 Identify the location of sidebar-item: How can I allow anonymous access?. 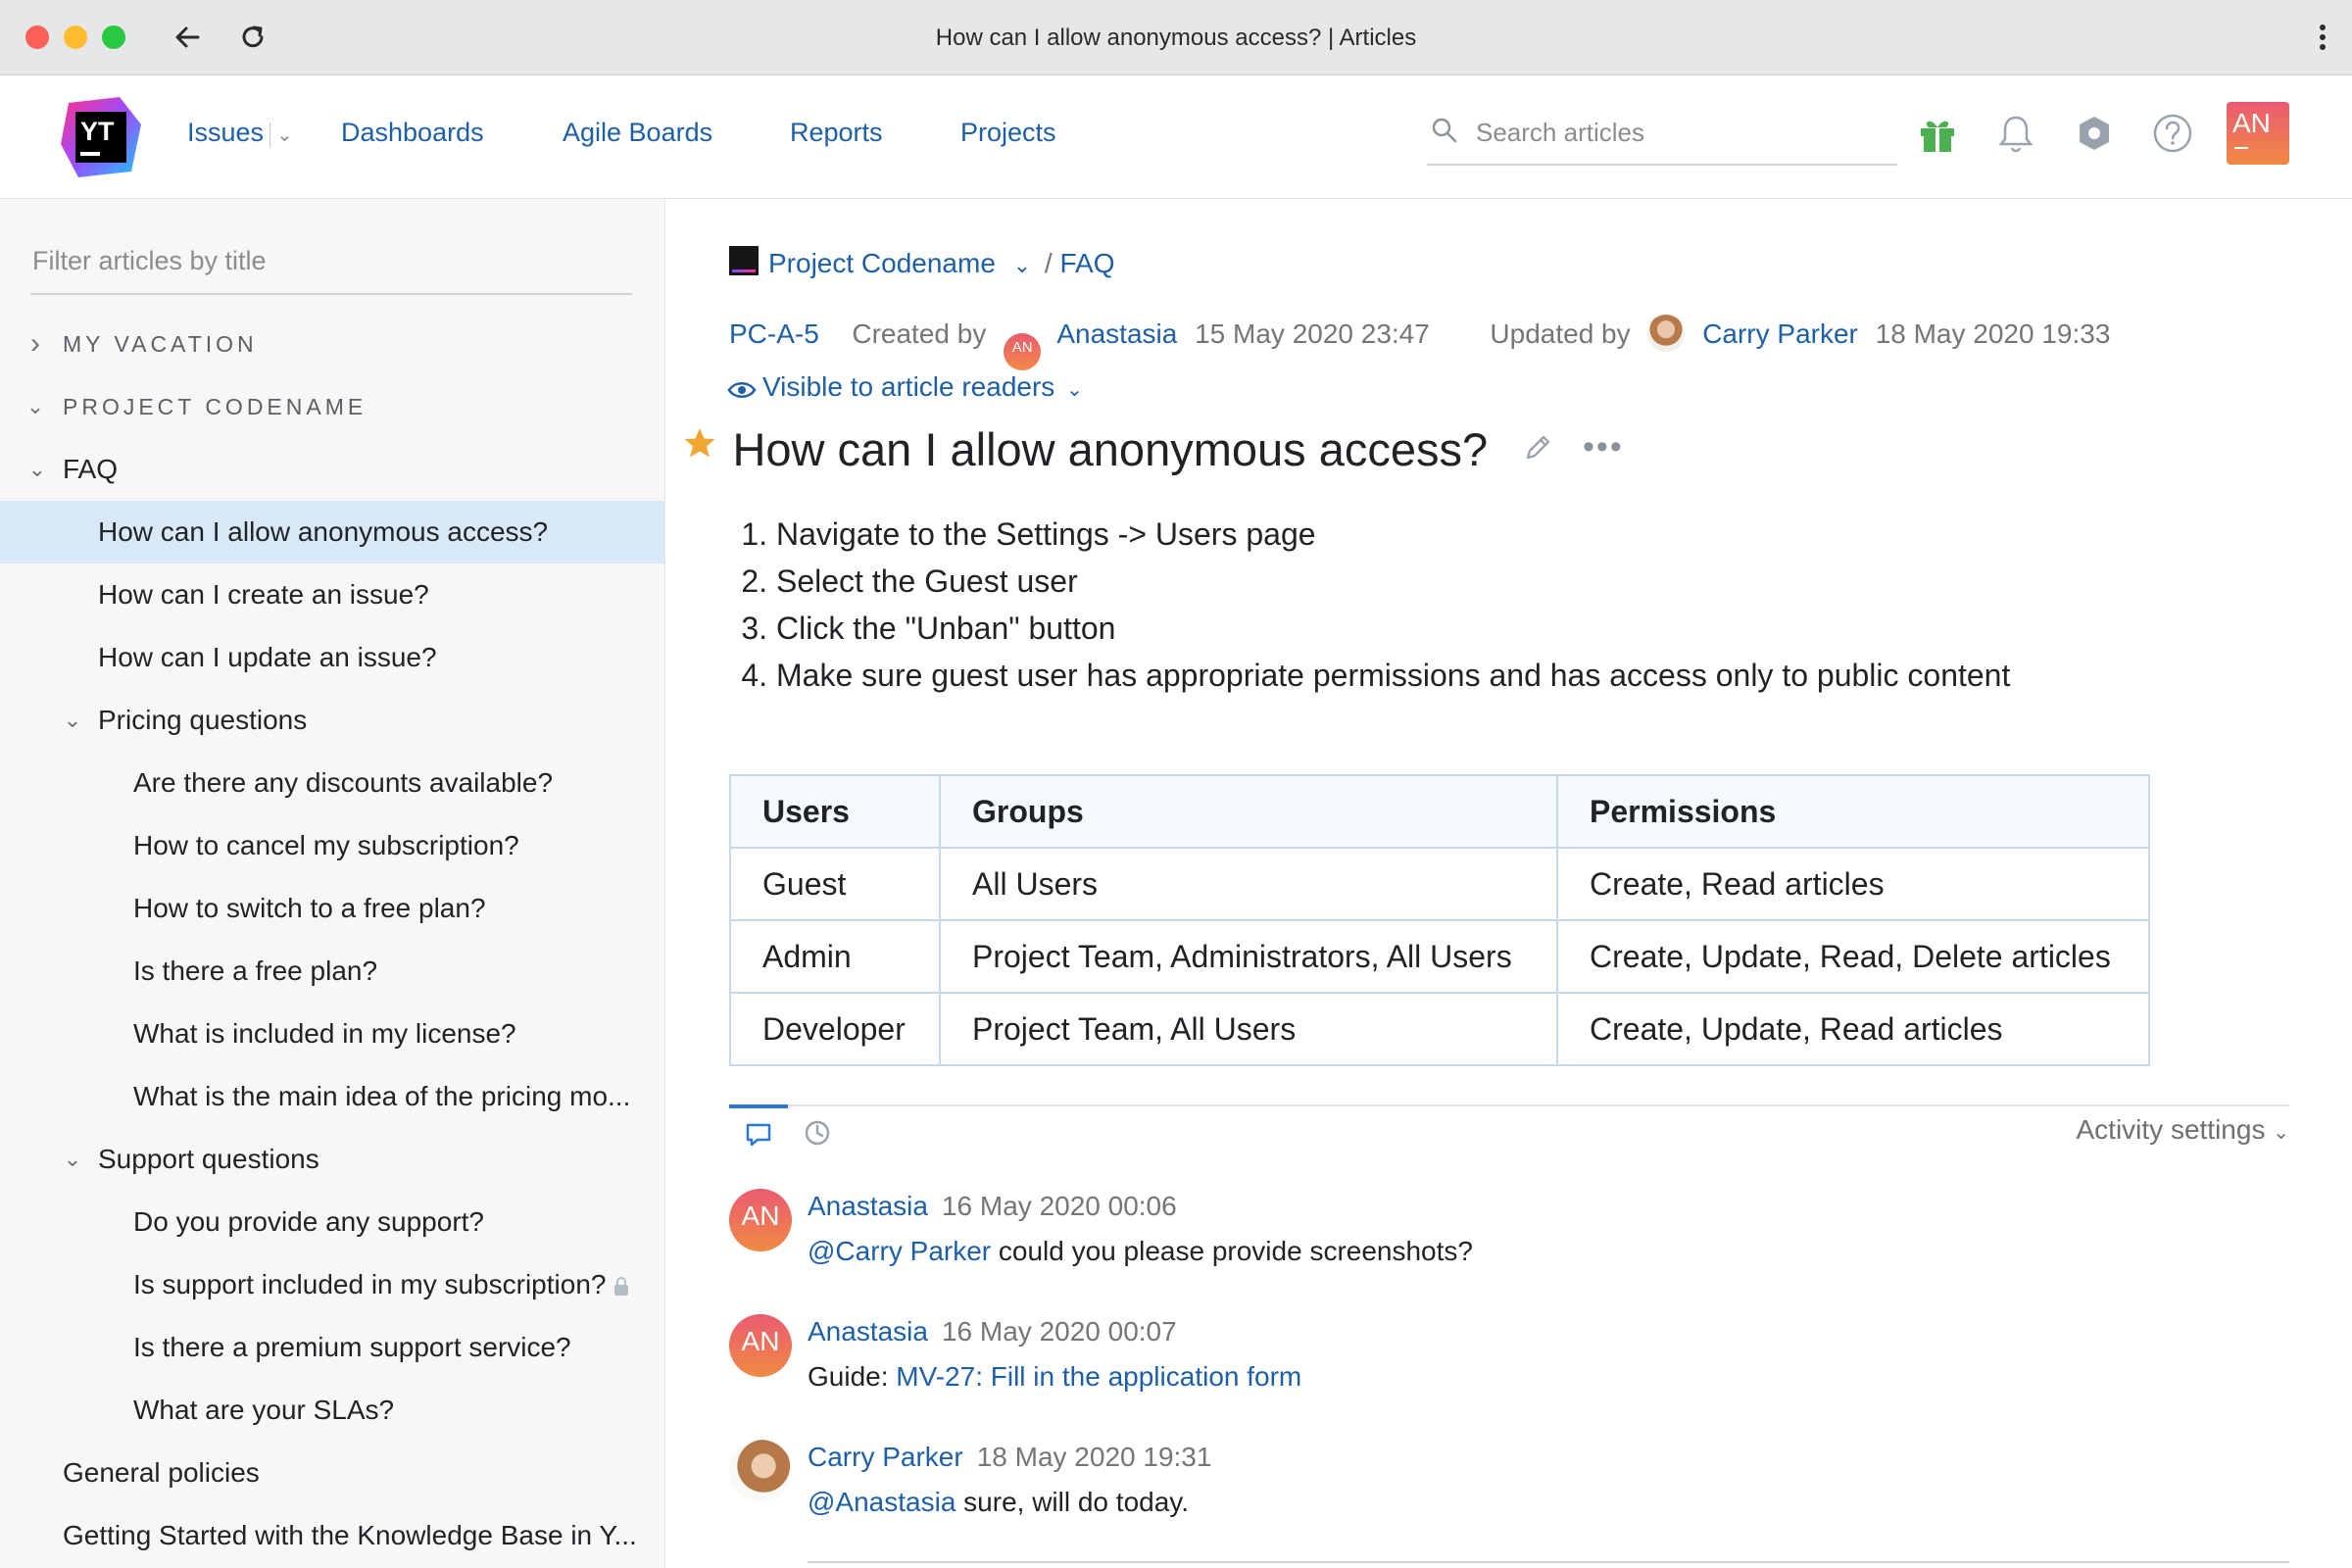
(332, 532).